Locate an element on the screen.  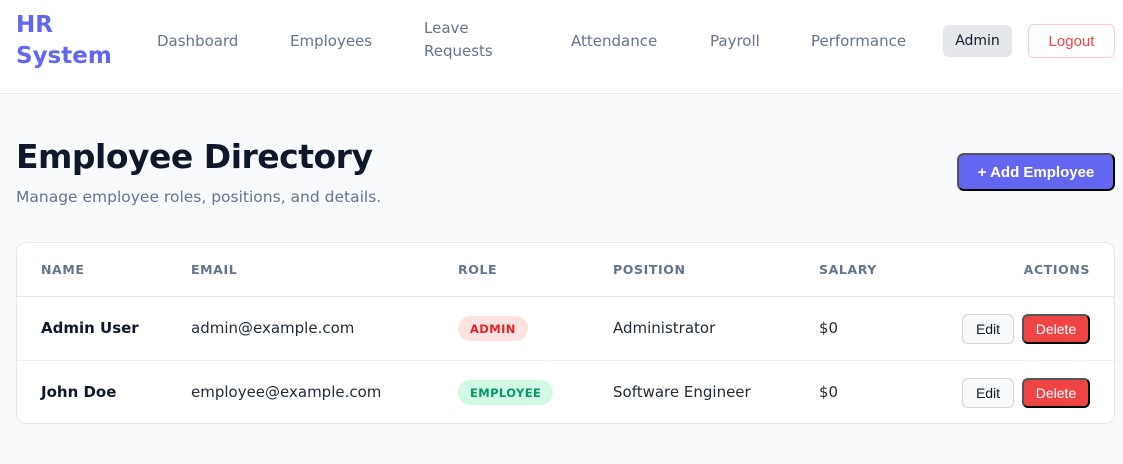
column-header-name: NAME is located at coordinates (63, 269).